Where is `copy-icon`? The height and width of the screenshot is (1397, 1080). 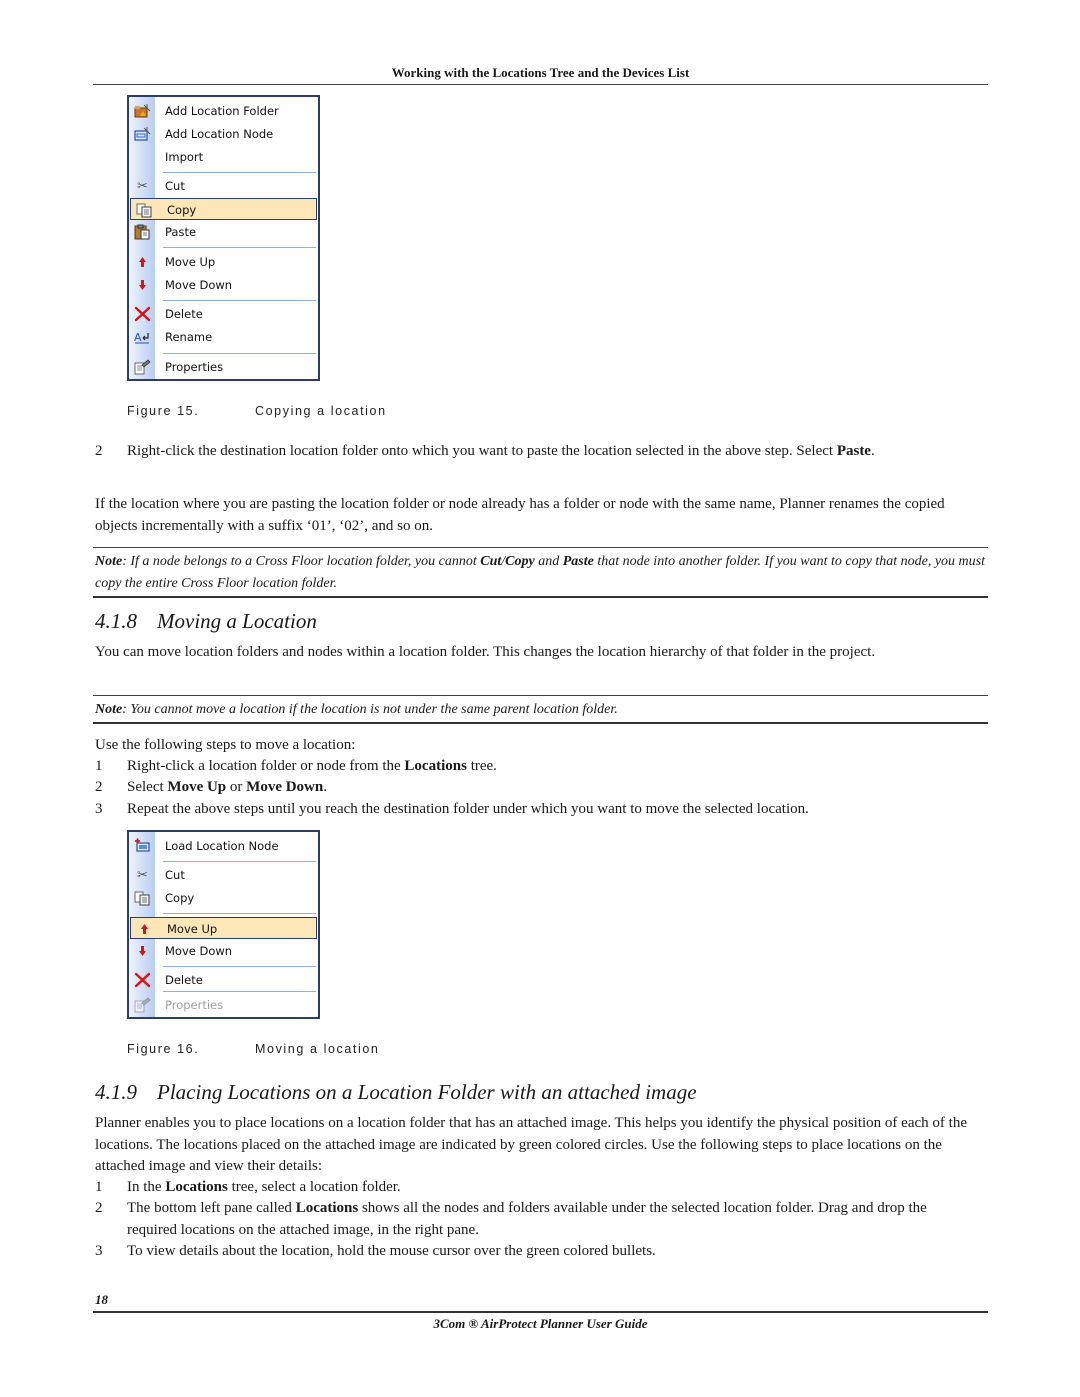 copy-icon is located at coordinates (144, 210).